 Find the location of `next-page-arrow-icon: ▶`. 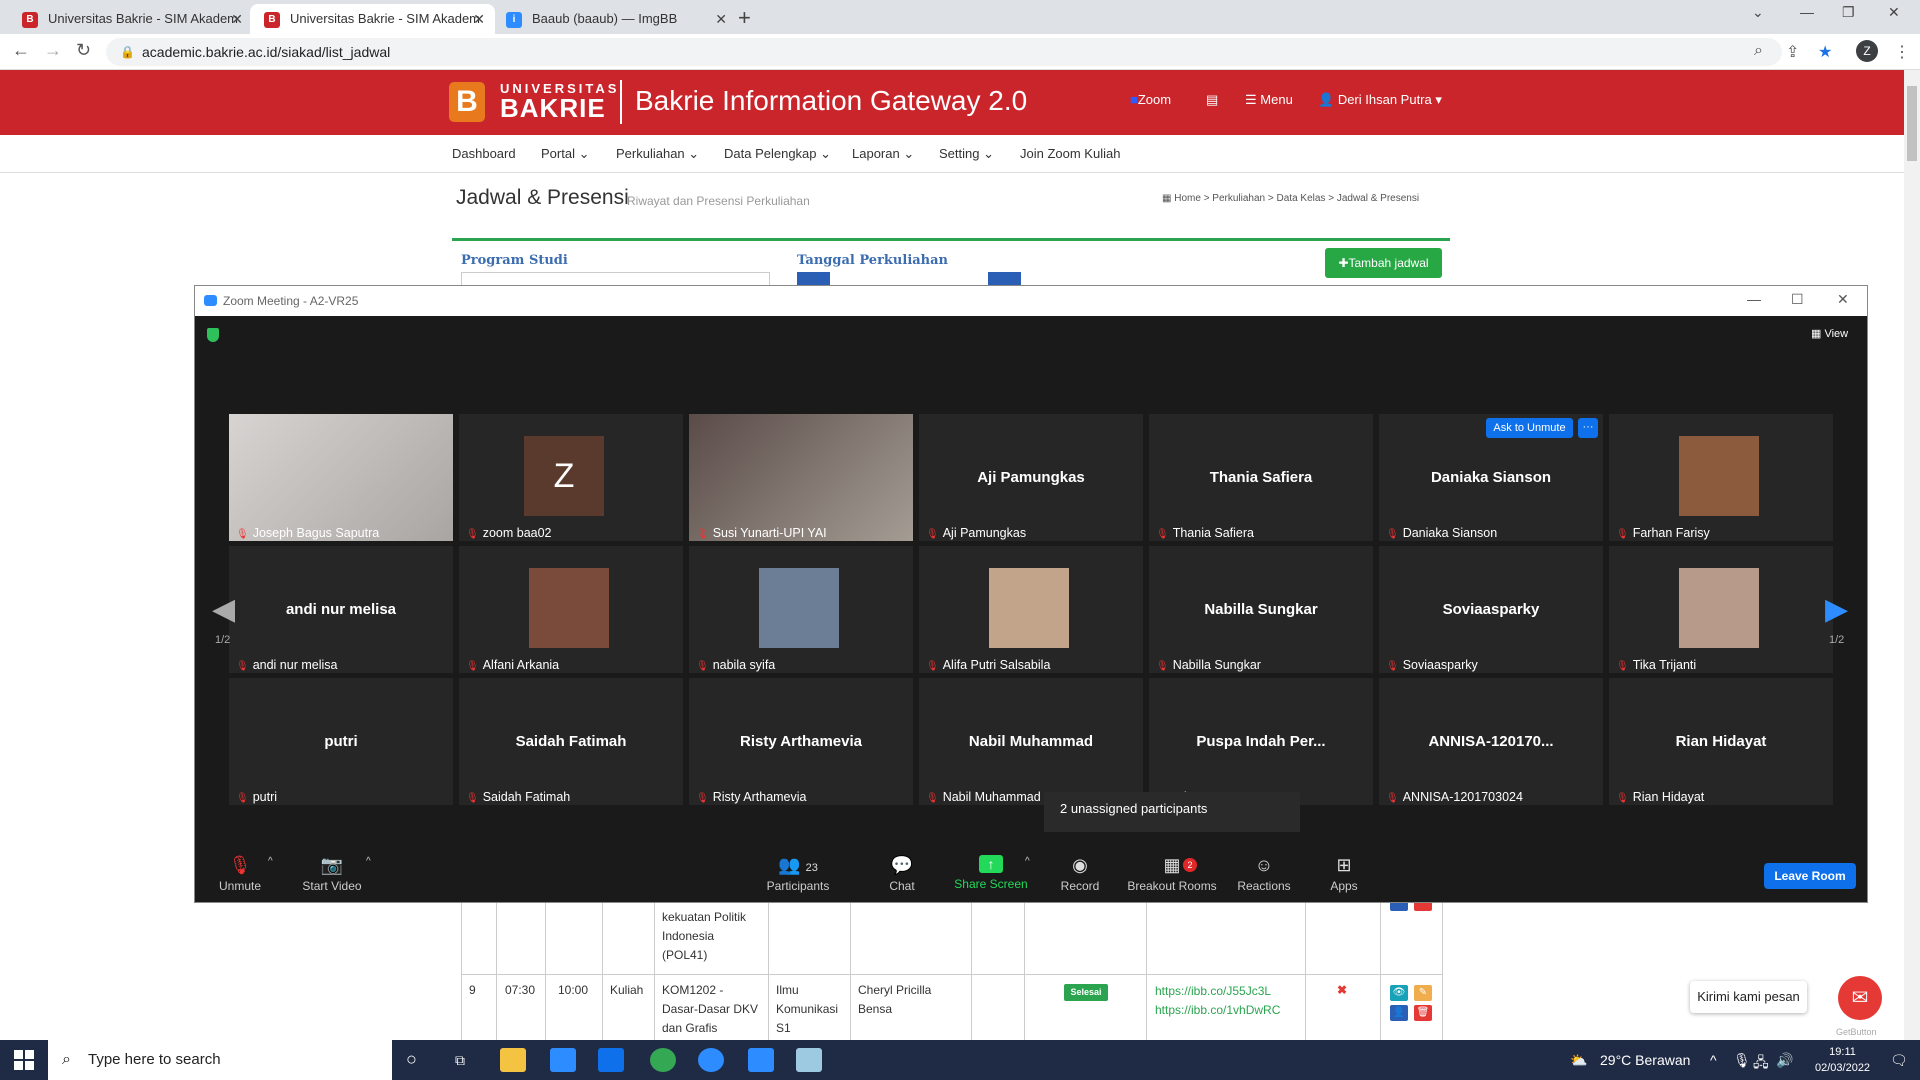

next-page-arrow-icon: ▶ is located at coordinates (1836, 609).